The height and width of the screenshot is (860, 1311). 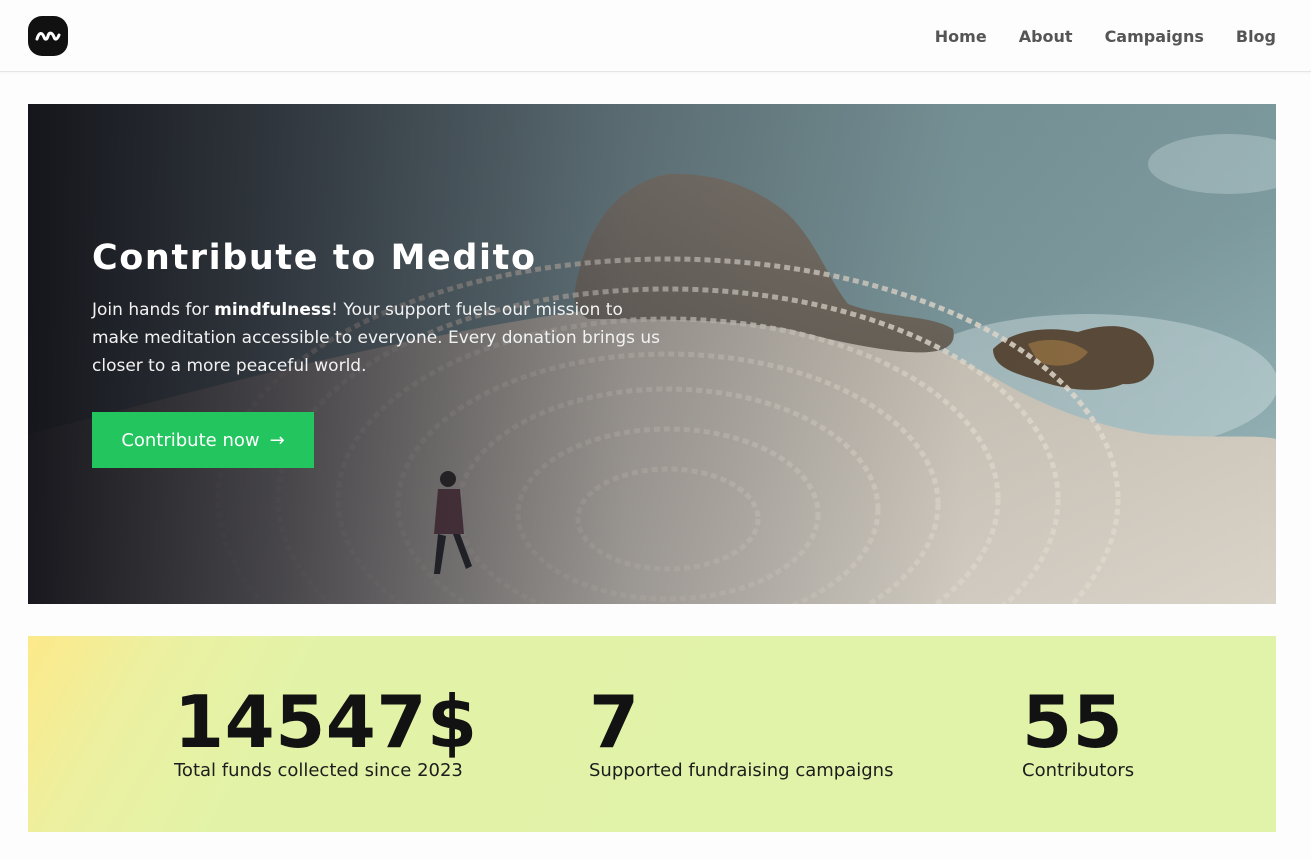 I want to click on nav-campaigns-link: Campaigns, so click(x=1154, y=36).